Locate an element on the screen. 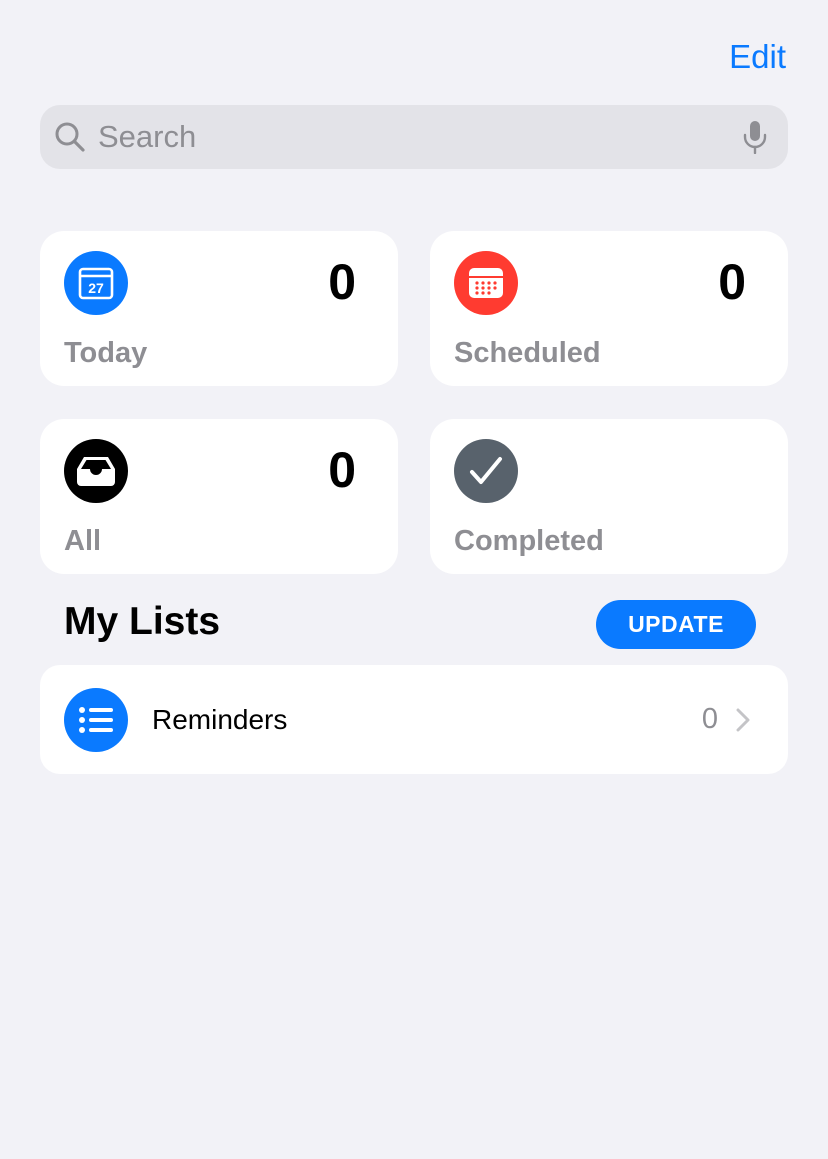 This screenshot has height=1159, width=828. today-count: 0 is located at coordinates (342, 282).